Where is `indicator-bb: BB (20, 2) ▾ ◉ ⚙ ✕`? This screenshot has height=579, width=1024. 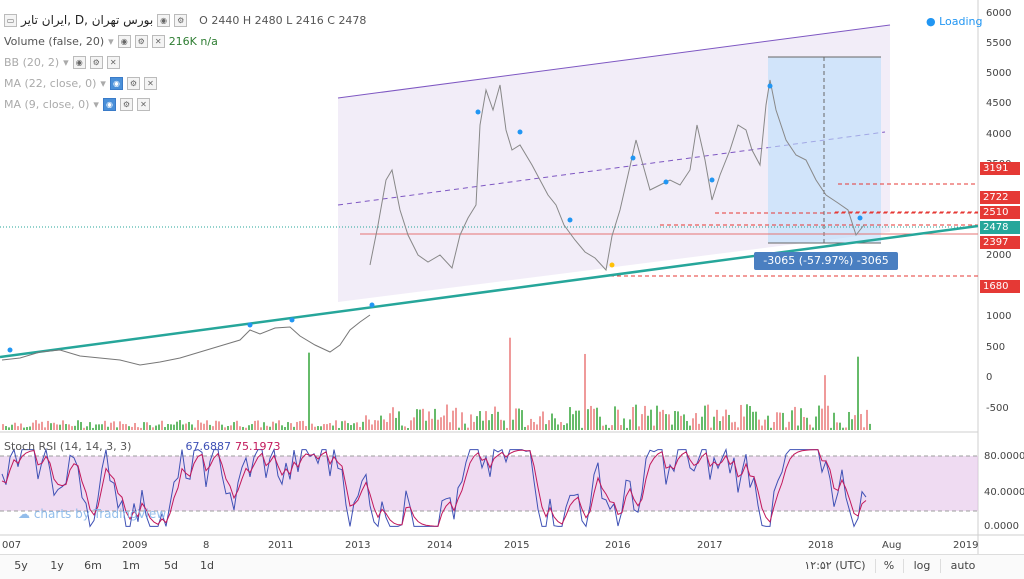 indicator-bb: BB (20, 2) ▾ ◉ ⚙ ✕ is located at coordinates (62, 62).